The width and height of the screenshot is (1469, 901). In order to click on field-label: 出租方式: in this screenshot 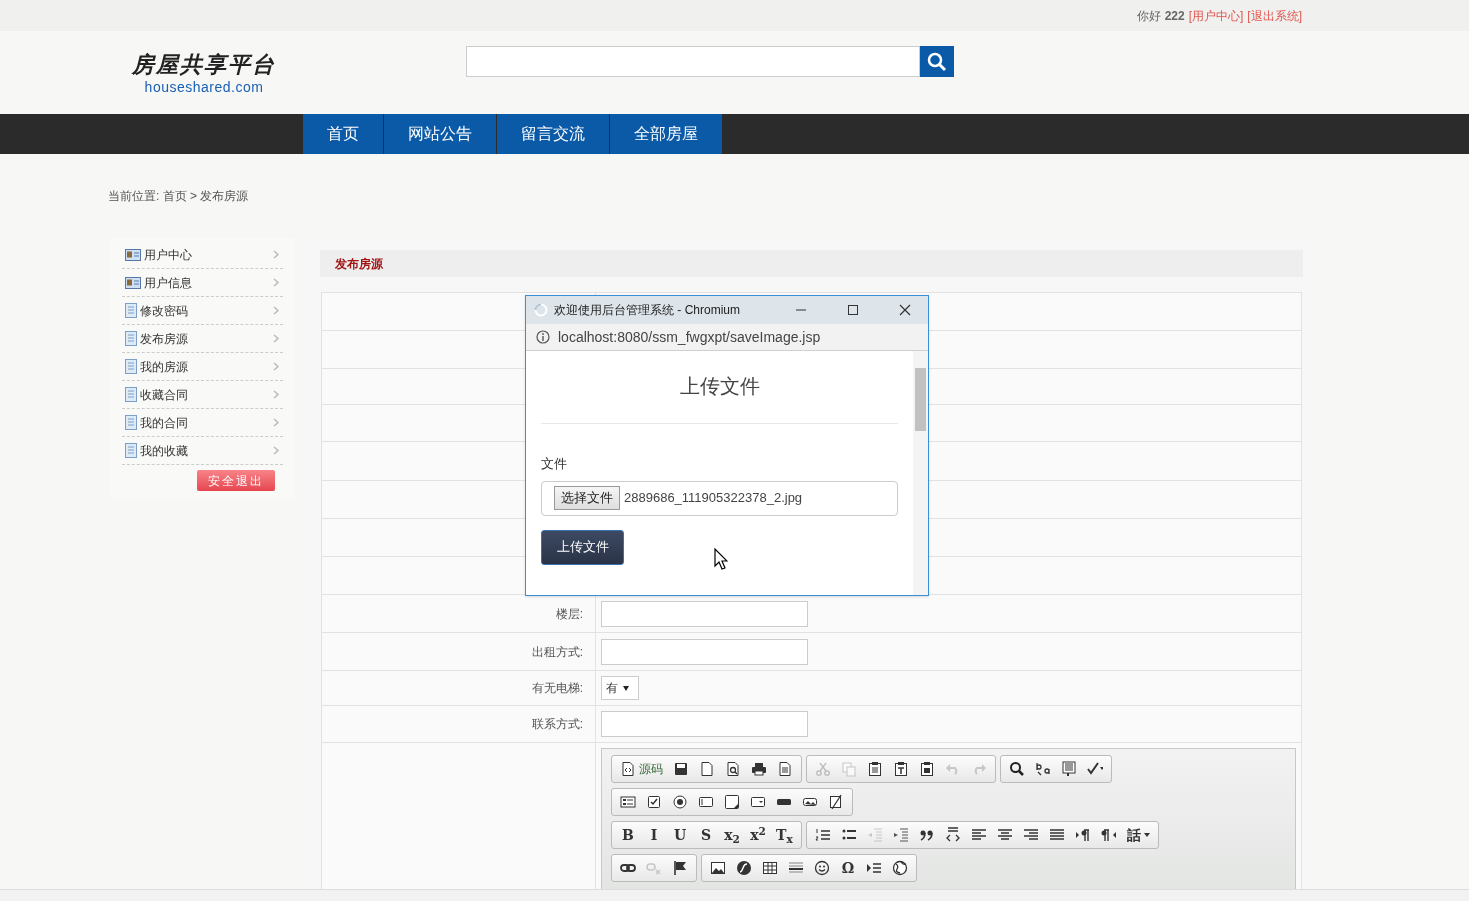, I will do `click(557, 652)`.